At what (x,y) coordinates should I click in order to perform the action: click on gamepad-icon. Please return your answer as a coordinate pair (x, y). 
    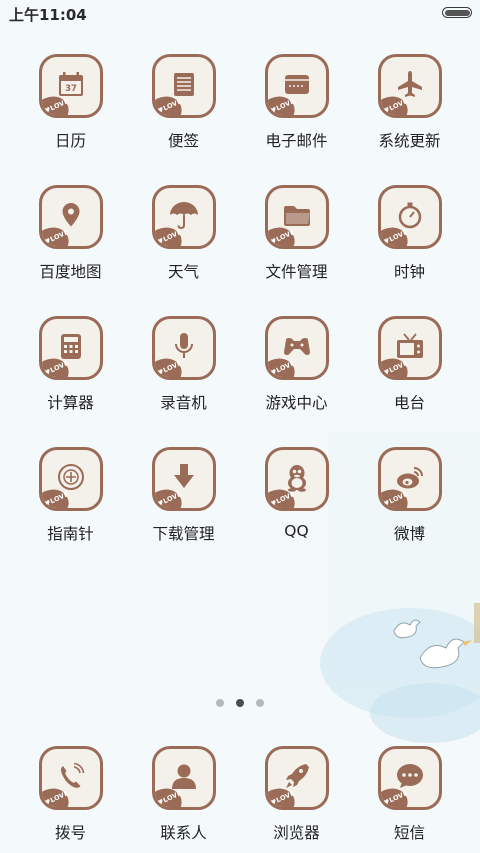
    Looking at the image, I should click on (296, 346).